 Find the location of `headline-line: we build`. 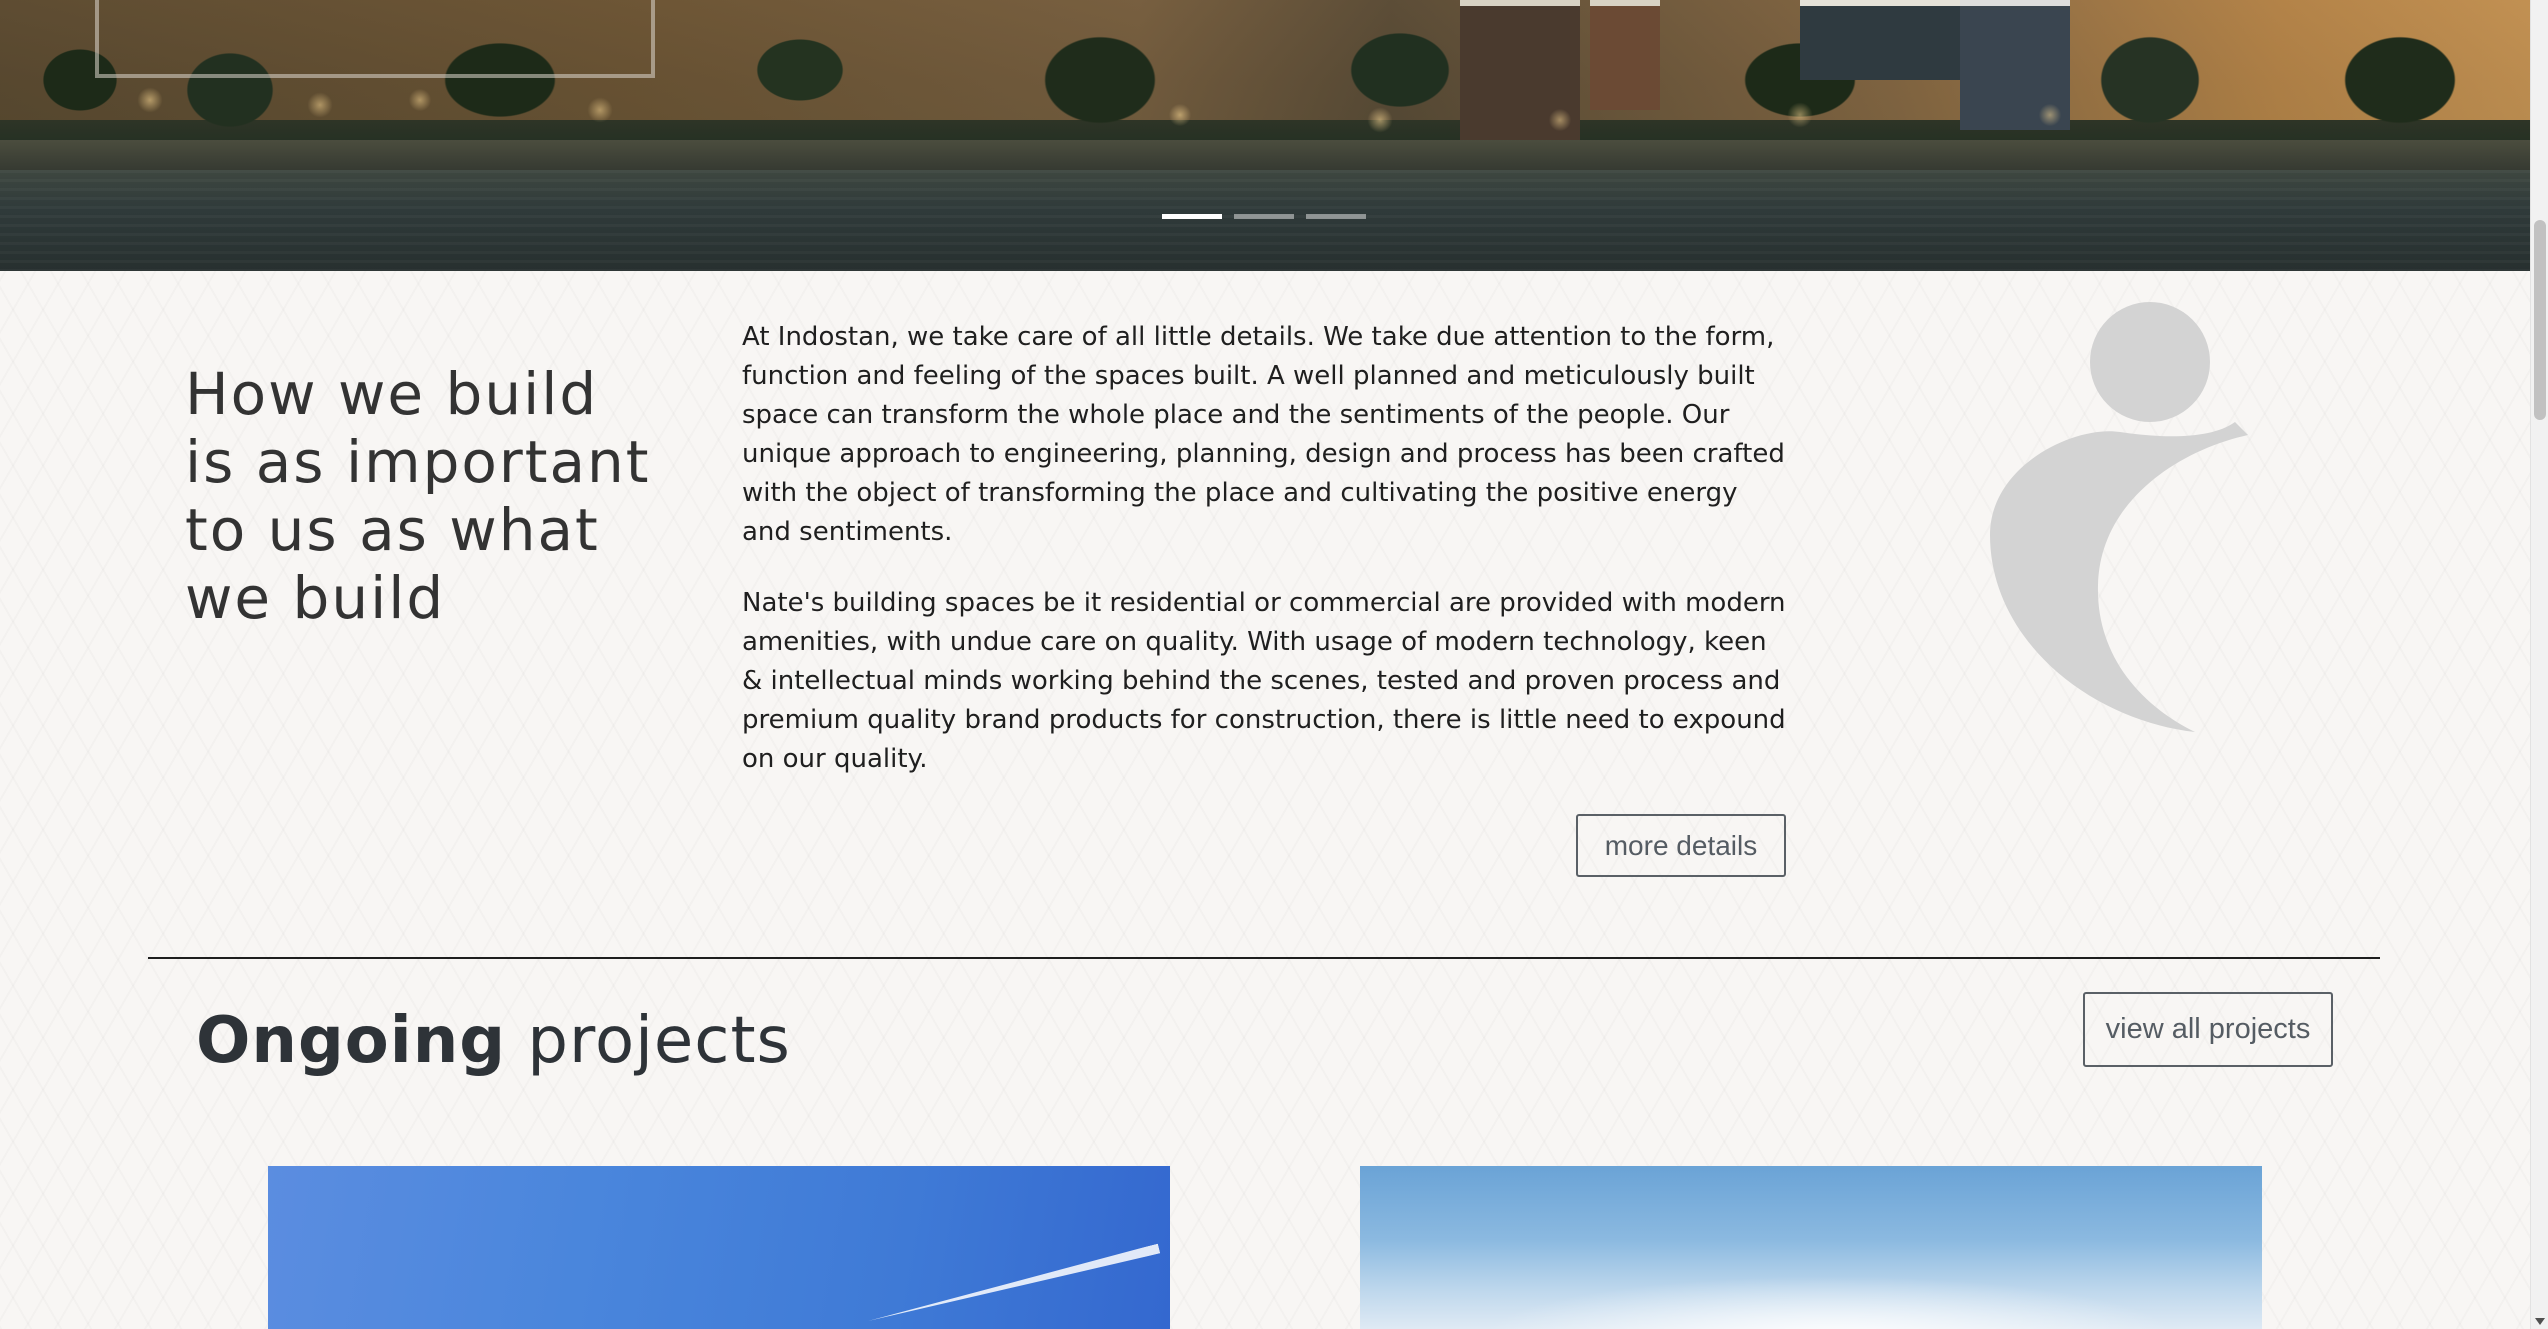

headline-line: we build is located at coordinates (315, 598).